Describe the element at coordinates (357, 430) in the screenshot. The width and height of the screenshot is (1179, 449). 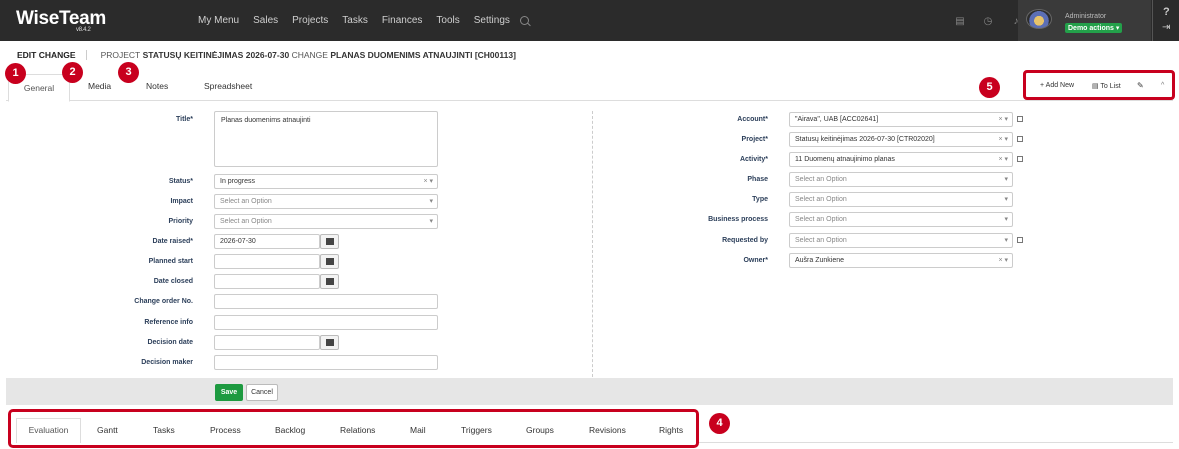
I see `tab-relations: Relations` at that location.